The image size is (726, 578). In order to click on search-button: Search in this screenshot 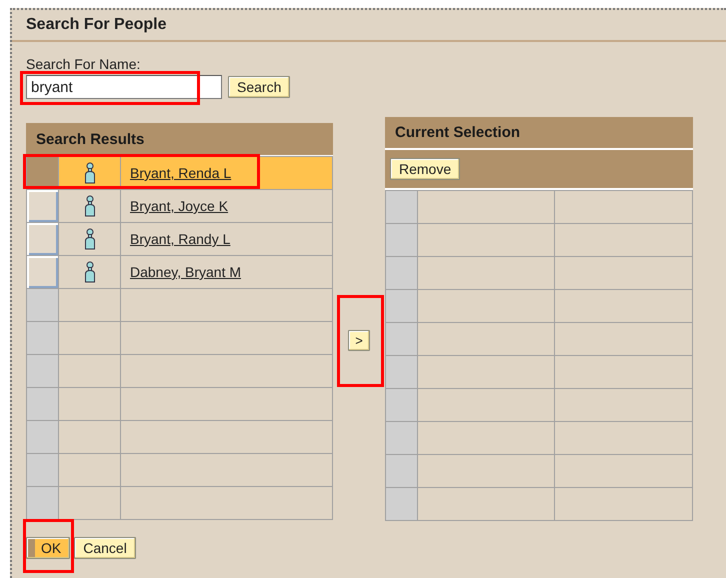, I will do `click(259, 87)`.